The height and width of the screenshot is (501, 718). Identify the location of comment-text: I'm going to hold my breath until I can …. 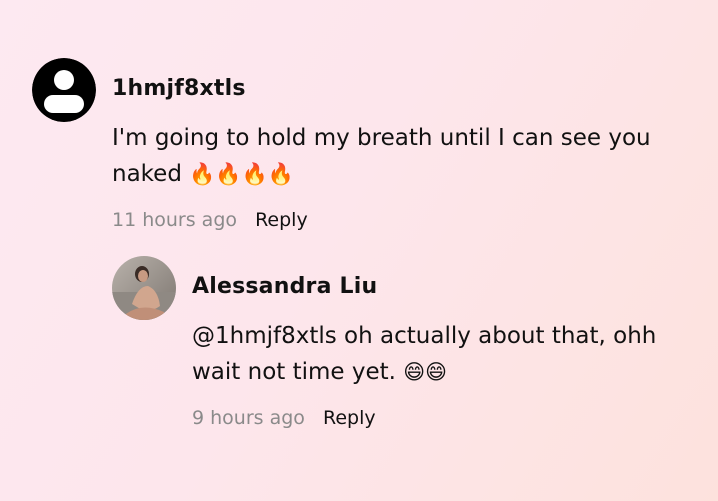
(402, 156).